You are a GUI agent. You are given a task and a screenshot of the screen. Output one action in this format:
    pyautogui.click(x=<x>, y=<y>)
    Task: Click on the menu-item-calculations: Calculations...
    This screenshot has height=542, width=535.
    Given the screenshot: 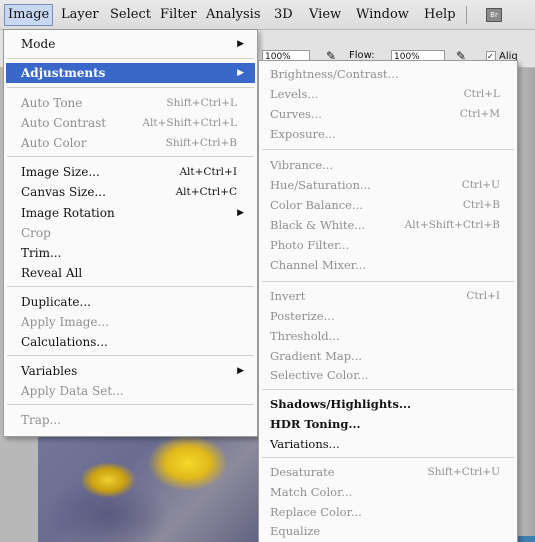 What is the action you would take?
    pyautogui.click(x=130, y=342)
    